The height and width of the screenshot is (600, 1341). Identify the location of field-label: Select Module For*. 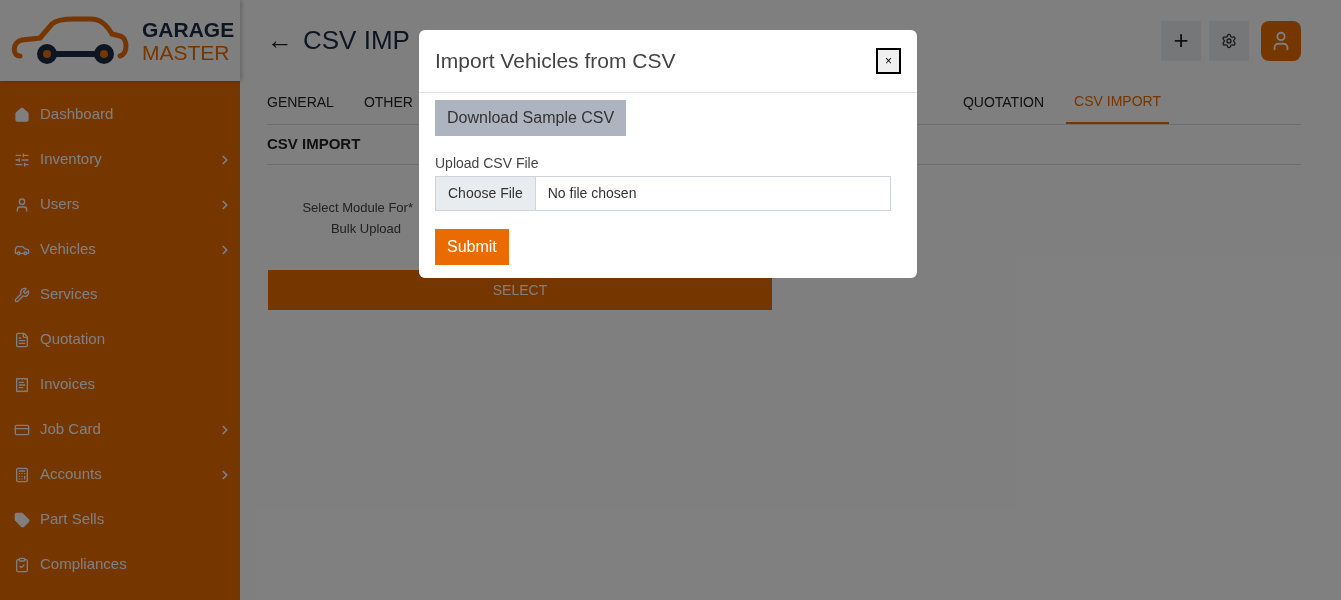
(357, 208).